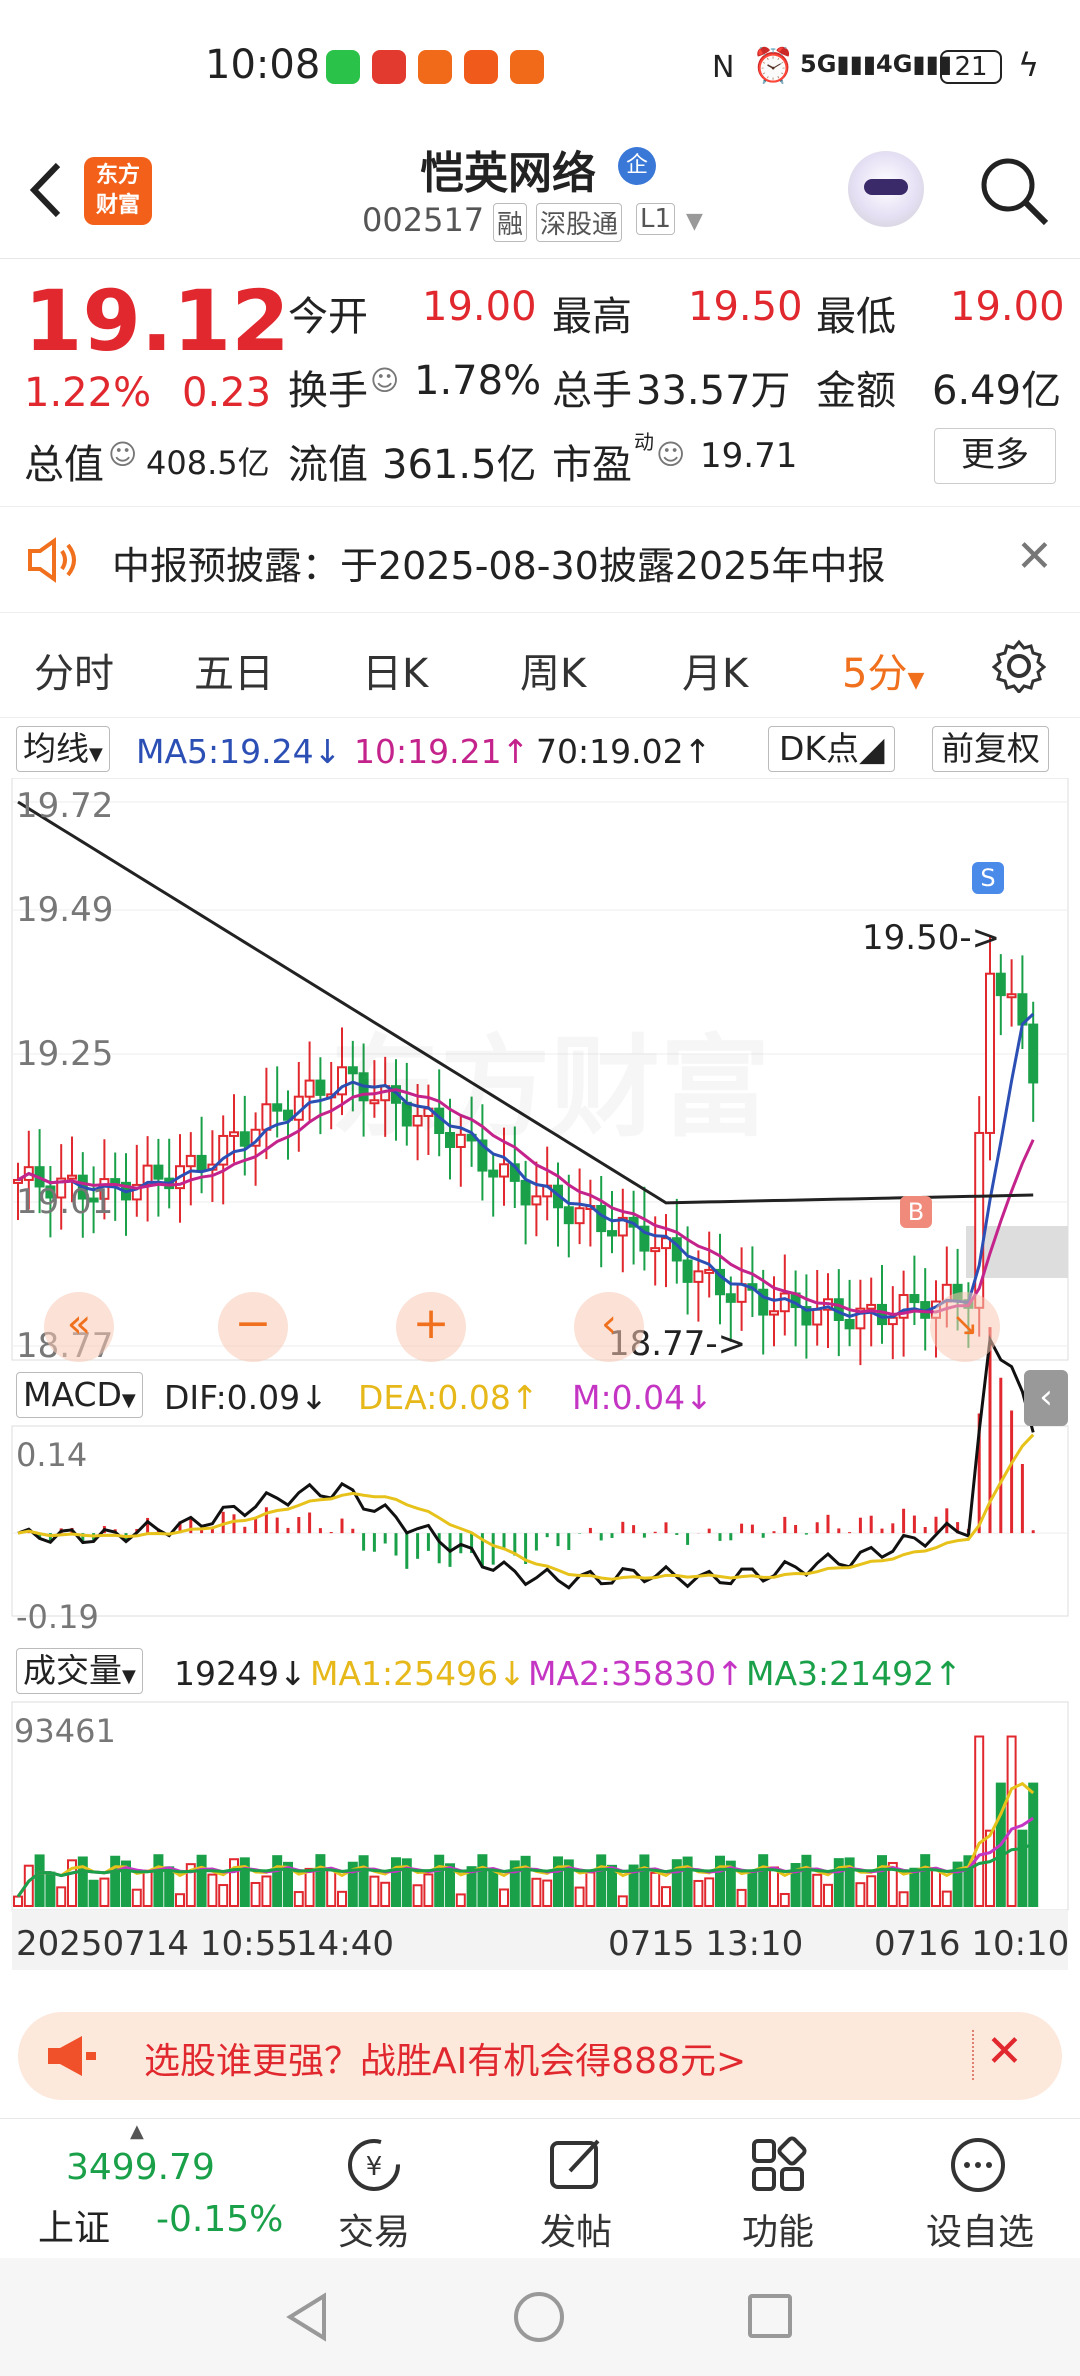 The width and height of the screenshot is (1080, 2376). I want to click on indicator-select: 均线▼, so click(63, 749).